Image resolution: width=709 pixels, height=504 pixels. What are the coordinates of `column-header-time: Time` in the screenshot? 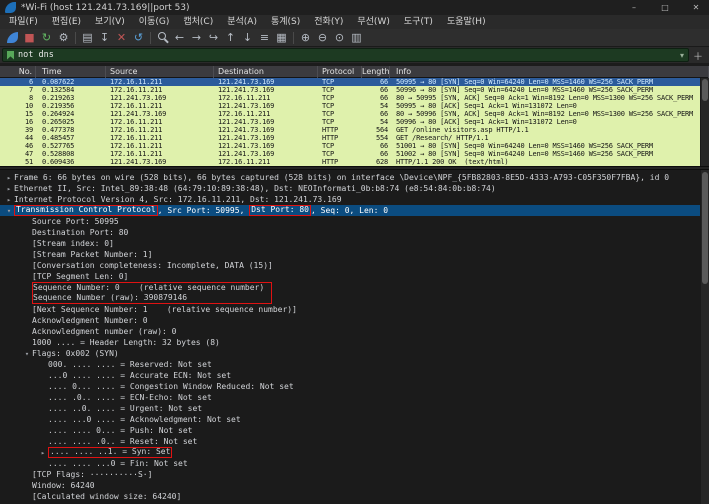 It's located at (71, 72).